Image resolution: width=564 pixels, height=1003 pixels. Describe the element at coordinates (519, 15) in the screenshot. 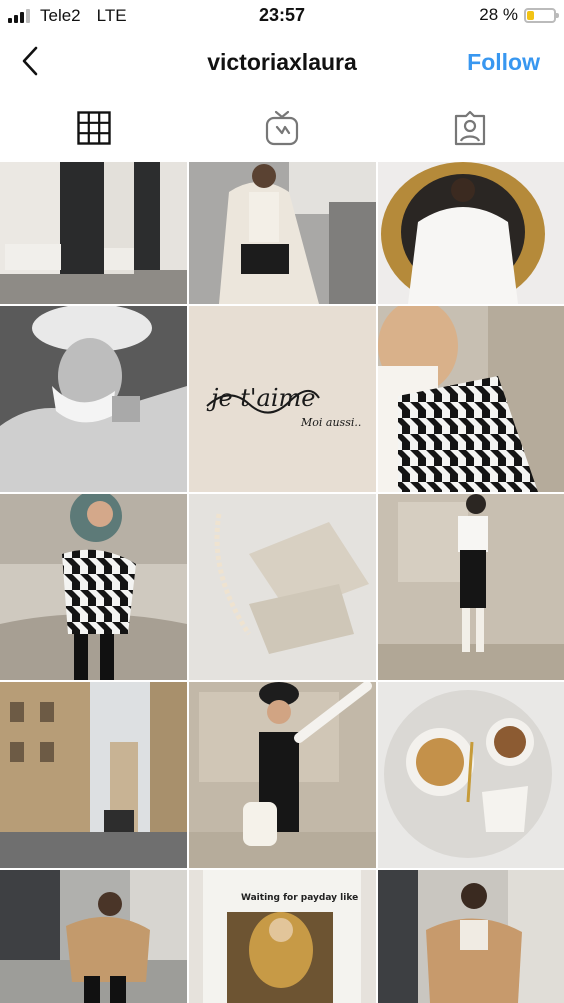

I see `status-right: 28 %` at that location.